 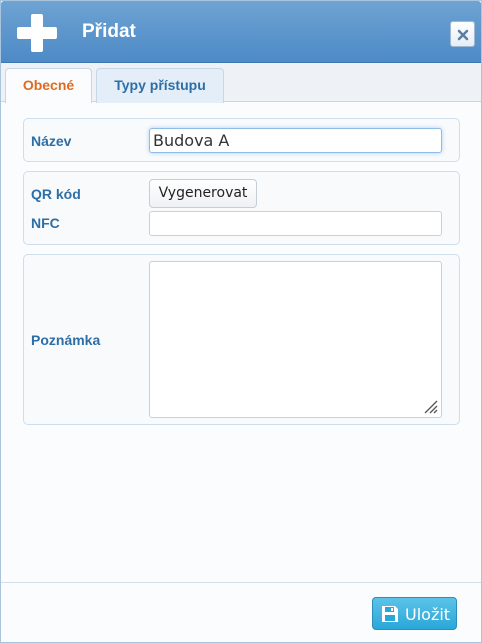 I want to click on save-button: Uložit, so click(x=414, y=613).